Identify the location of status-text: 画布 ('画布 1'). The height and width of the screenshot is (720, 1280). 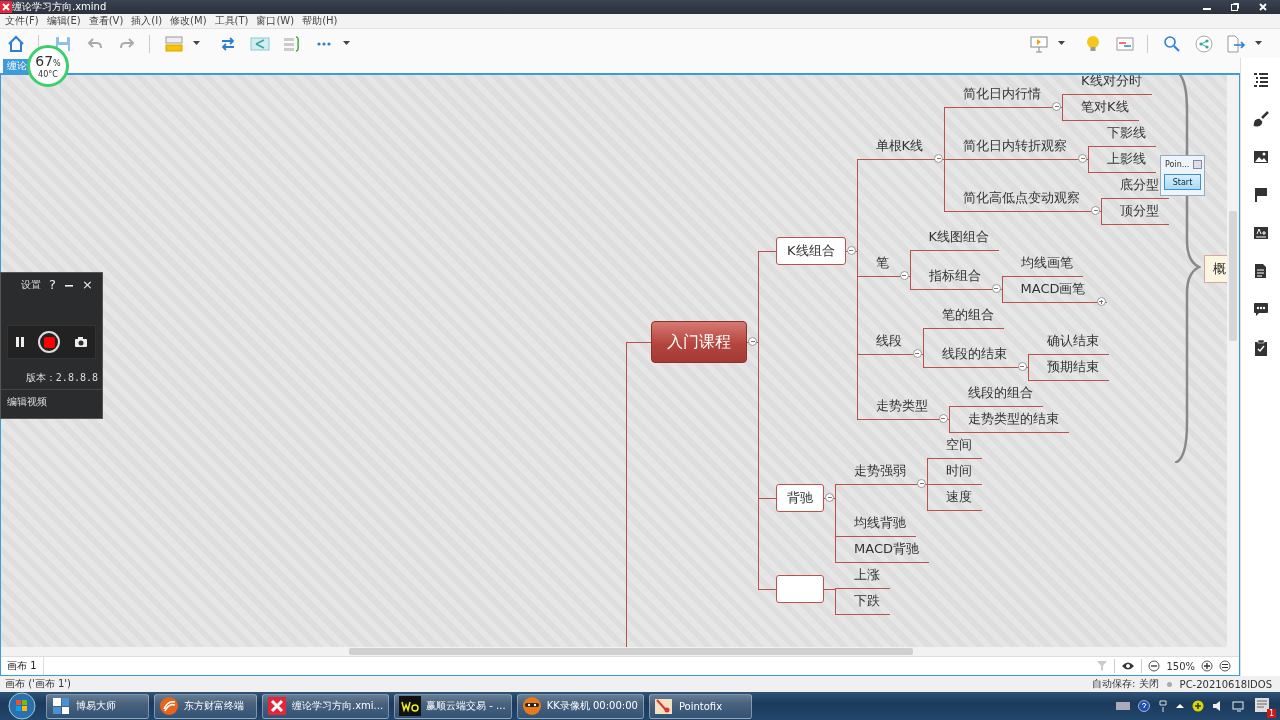
(38, 684).